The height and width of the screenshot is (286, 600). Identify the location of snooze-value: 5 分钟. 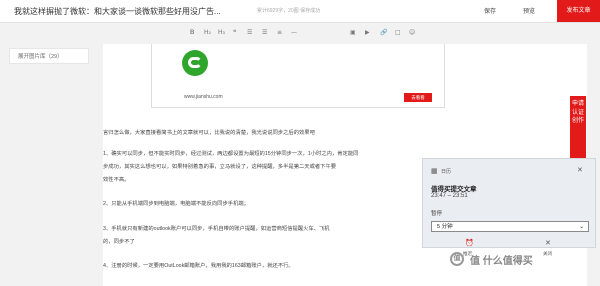
(445, 227).